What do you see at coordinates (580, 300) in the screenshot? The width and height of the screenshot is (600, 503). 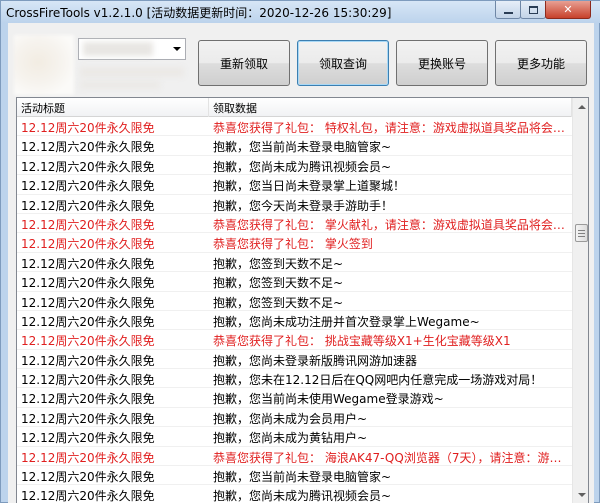 I see `vertical-scrollbar` at bounding box center [580, 300].